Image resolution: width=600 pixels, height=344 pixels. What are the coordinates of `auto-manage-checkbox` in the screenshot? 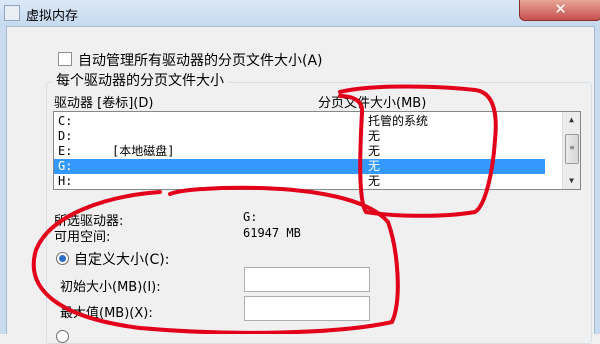 It's located at (65, 59).